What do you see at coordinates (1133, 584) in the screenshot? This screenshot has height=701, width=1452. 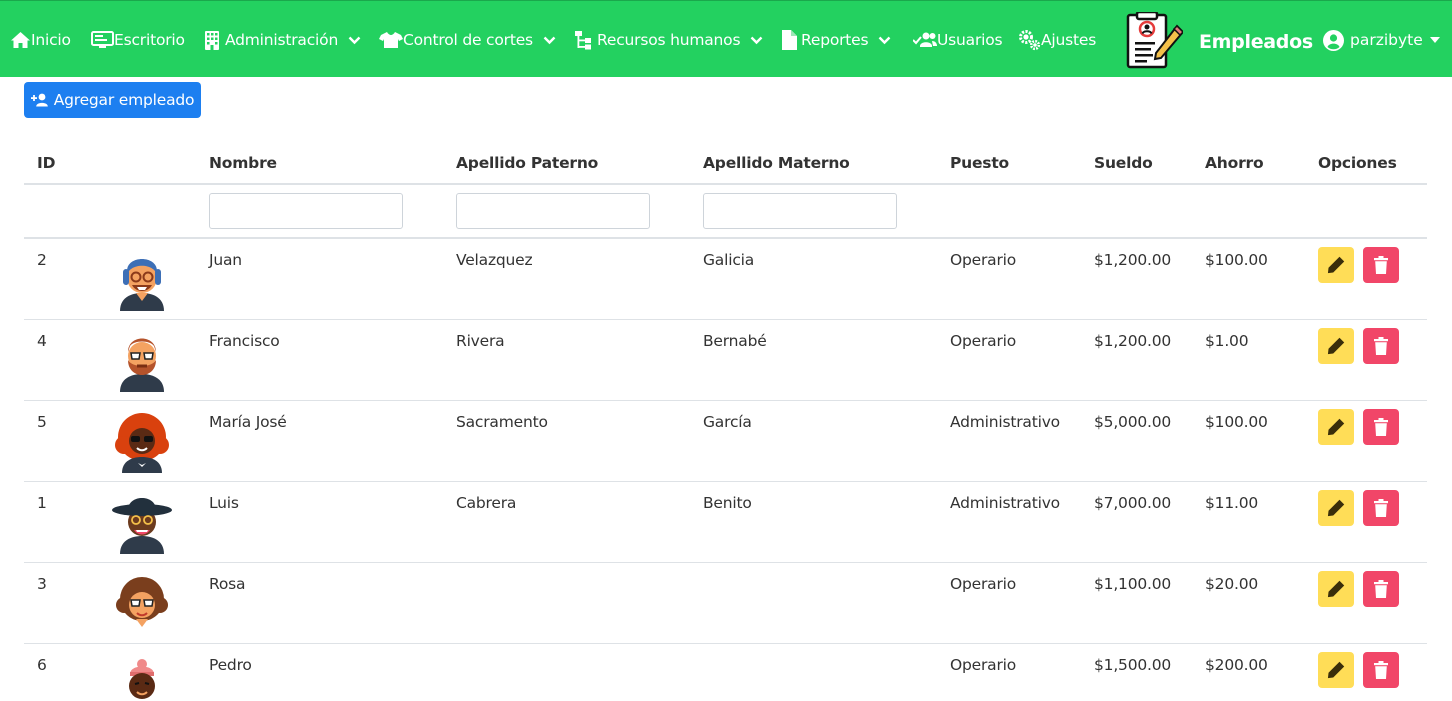 I see `cell-sueldo: $1,100.00` at bounding box center [1133, 584].